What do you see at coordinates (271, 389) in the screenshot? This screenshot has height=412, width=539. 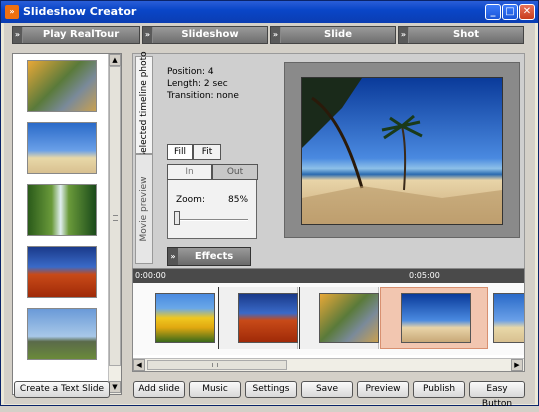 I see `settings-button: Settings` at bounding box center [271, 389].